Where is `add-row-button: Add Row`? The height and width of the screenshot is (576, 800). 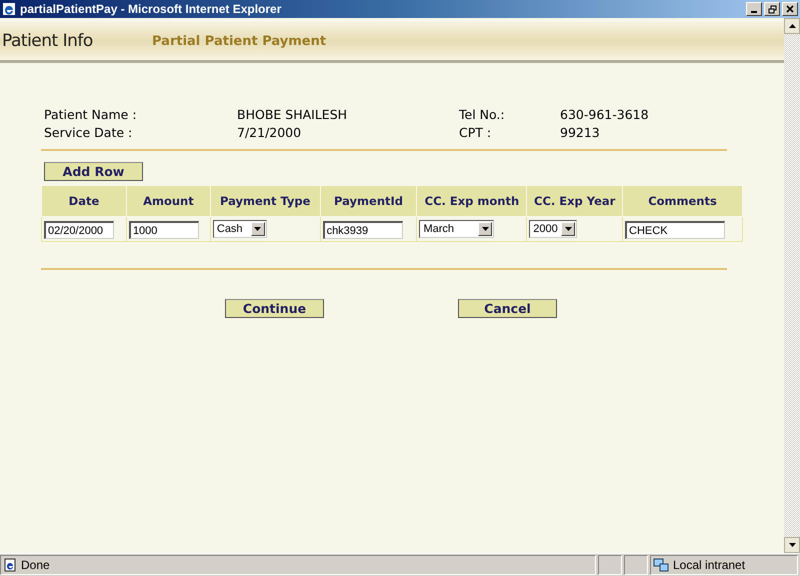
add-row-button: Add Row is located at coordinates (93, 171).